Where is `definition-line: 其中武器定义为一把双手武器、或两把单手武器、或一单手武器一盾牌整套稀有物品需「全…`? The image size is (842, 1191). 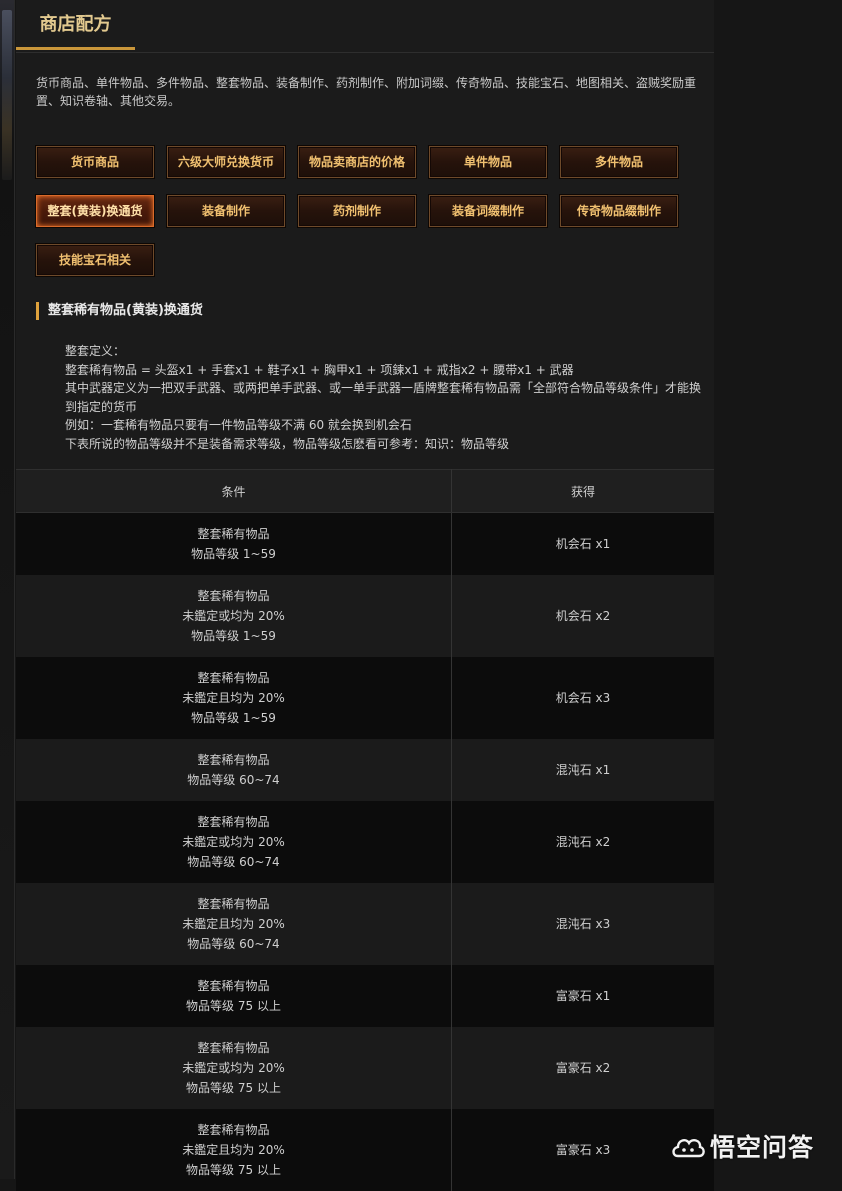 definition-line: 其中武器定义为一把双手武器、或两把单手武器、或一单手武器一盾牌整套稀有物品需「全… is located at coordinates (383, 397).